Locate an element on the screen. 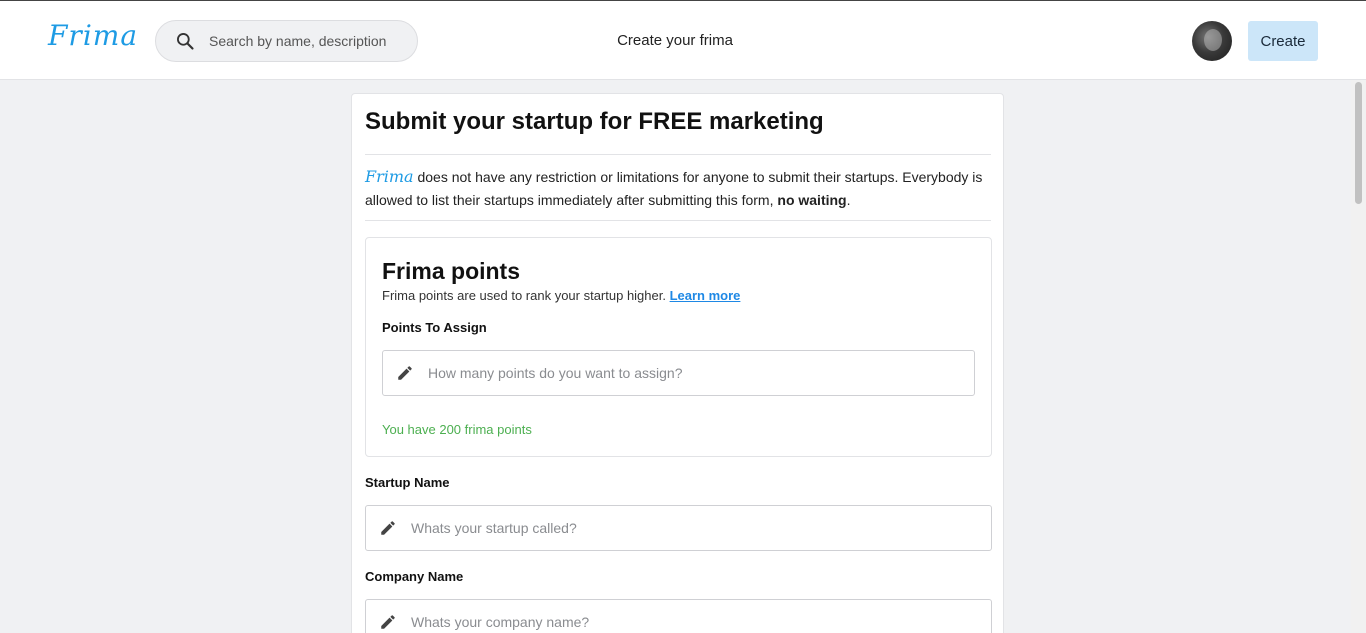 This screenshot has width=1366, height=633. intro-emphasis: no waiting is located at coordinates (812, 200).